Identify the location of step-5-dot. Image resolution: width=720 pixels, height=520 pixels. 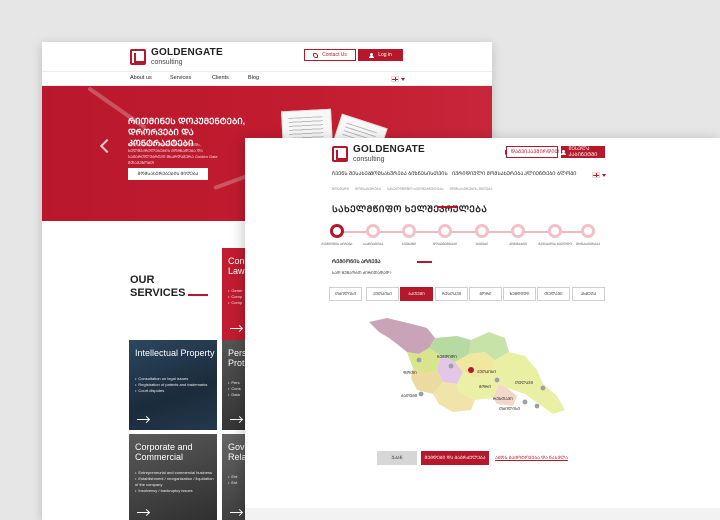
(482, 231).